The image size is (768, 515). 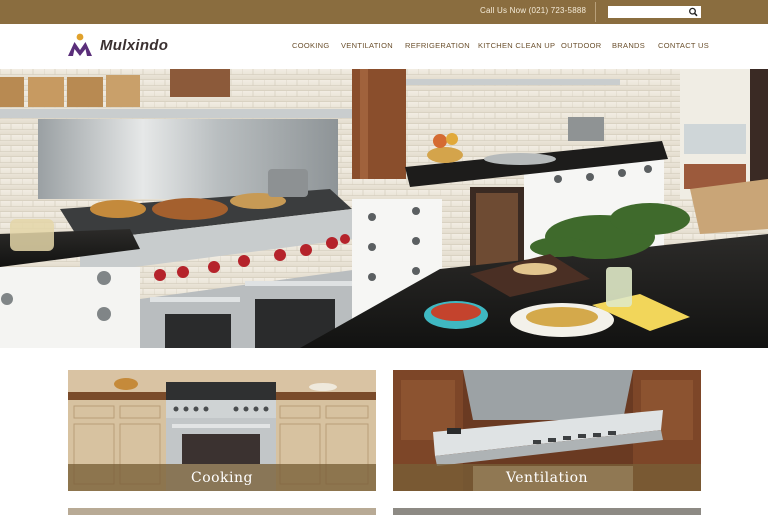 What do you see at coordinates (533, 10) in the screenshot?
I see `phone-number: Call Us Now (021) 723-5888` at bounding box center [533, 10].